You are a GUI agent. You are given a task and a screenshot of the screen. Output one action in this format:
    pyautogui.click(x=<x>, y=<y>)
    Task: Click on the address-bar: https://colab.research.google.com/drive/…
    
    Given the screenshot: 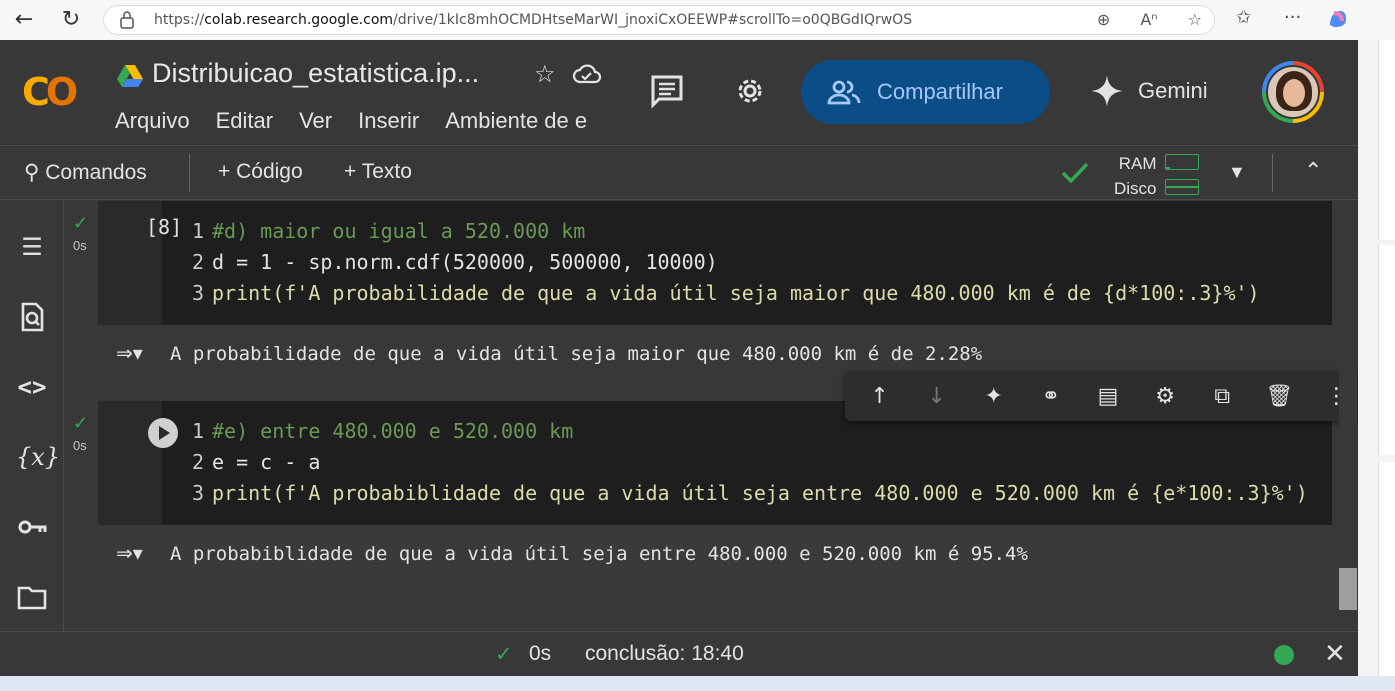 What is the action you would take?
    pyautogui.click(x=659, y=20)
    